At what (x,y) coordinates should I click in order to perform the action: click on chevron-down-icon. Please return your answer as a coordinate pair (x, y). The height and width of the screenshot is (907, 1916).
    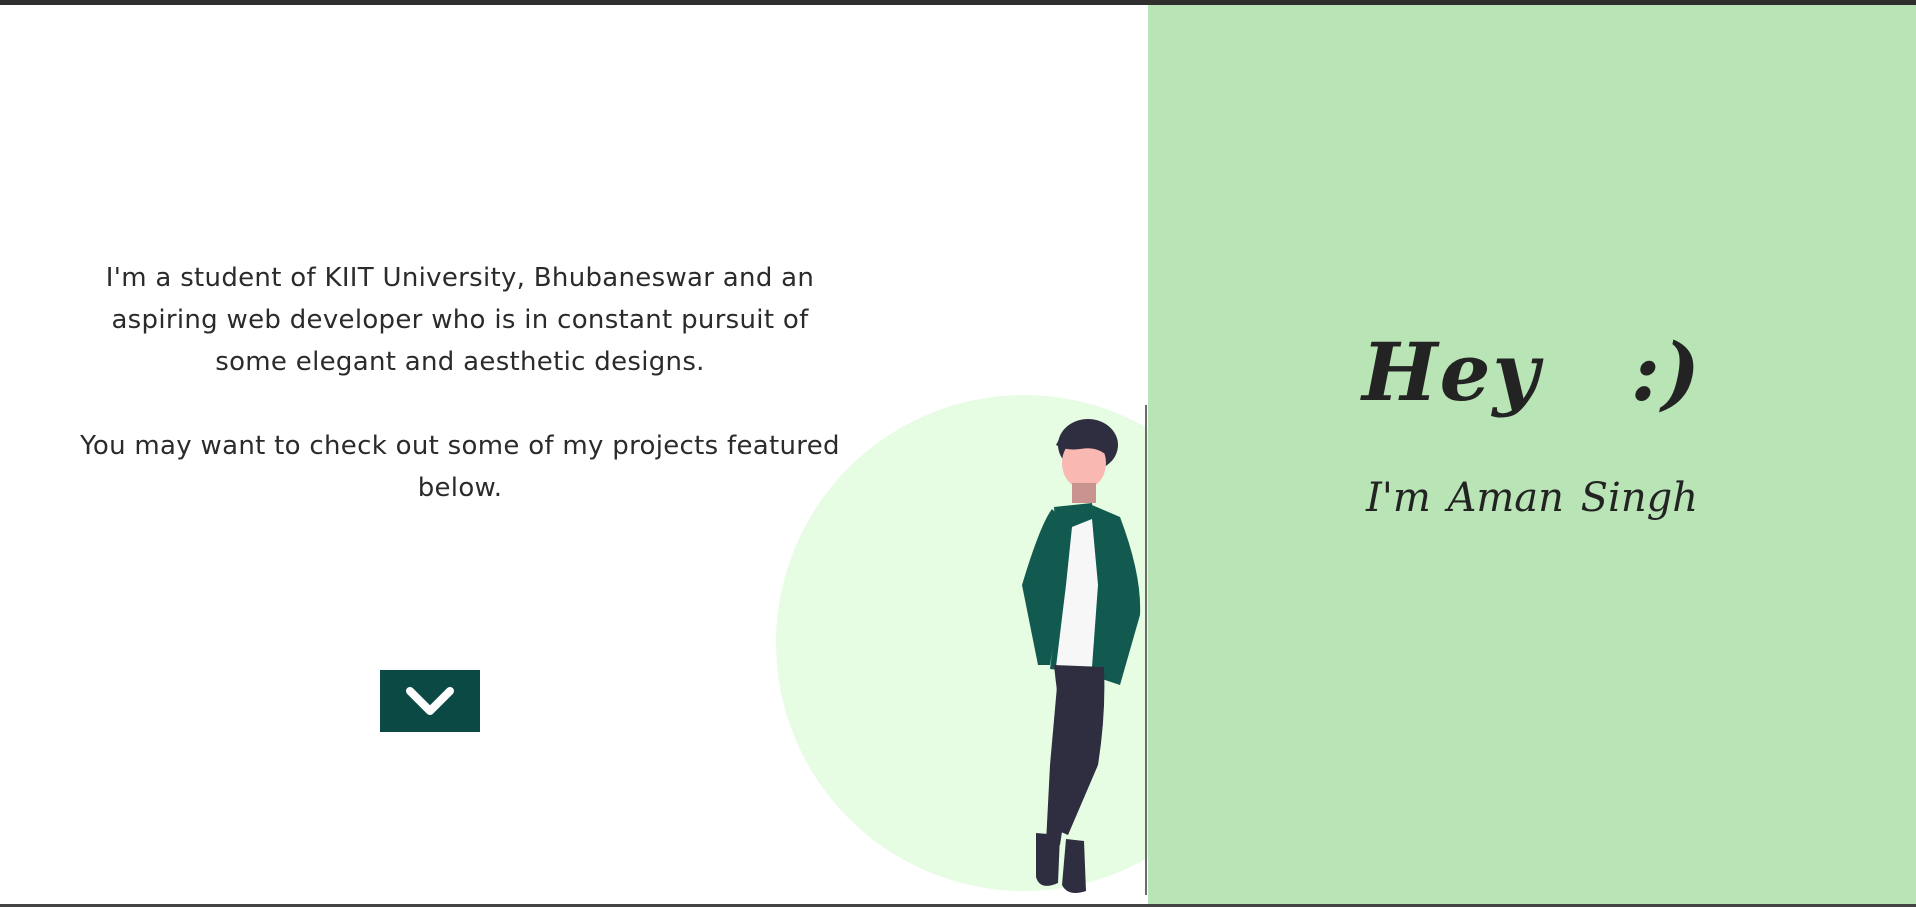
    Looking at the image, I should click on (430, 701).